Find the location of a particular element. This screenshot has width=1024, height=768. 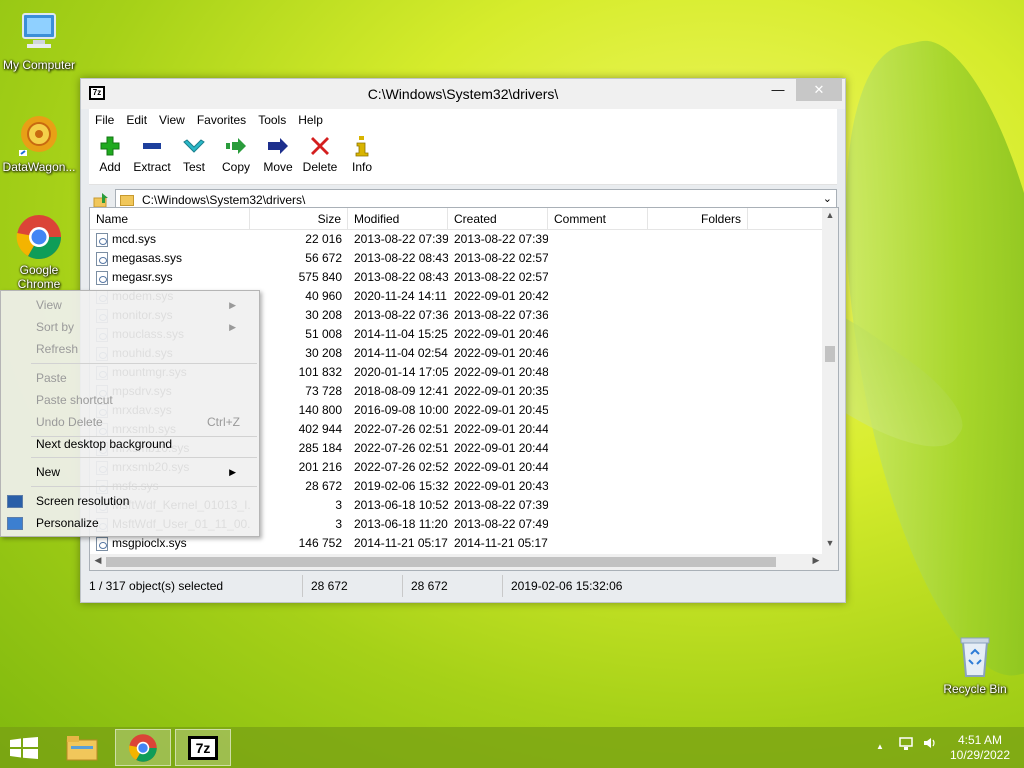

taskbar-chrome is located at coordinates (143, 747).